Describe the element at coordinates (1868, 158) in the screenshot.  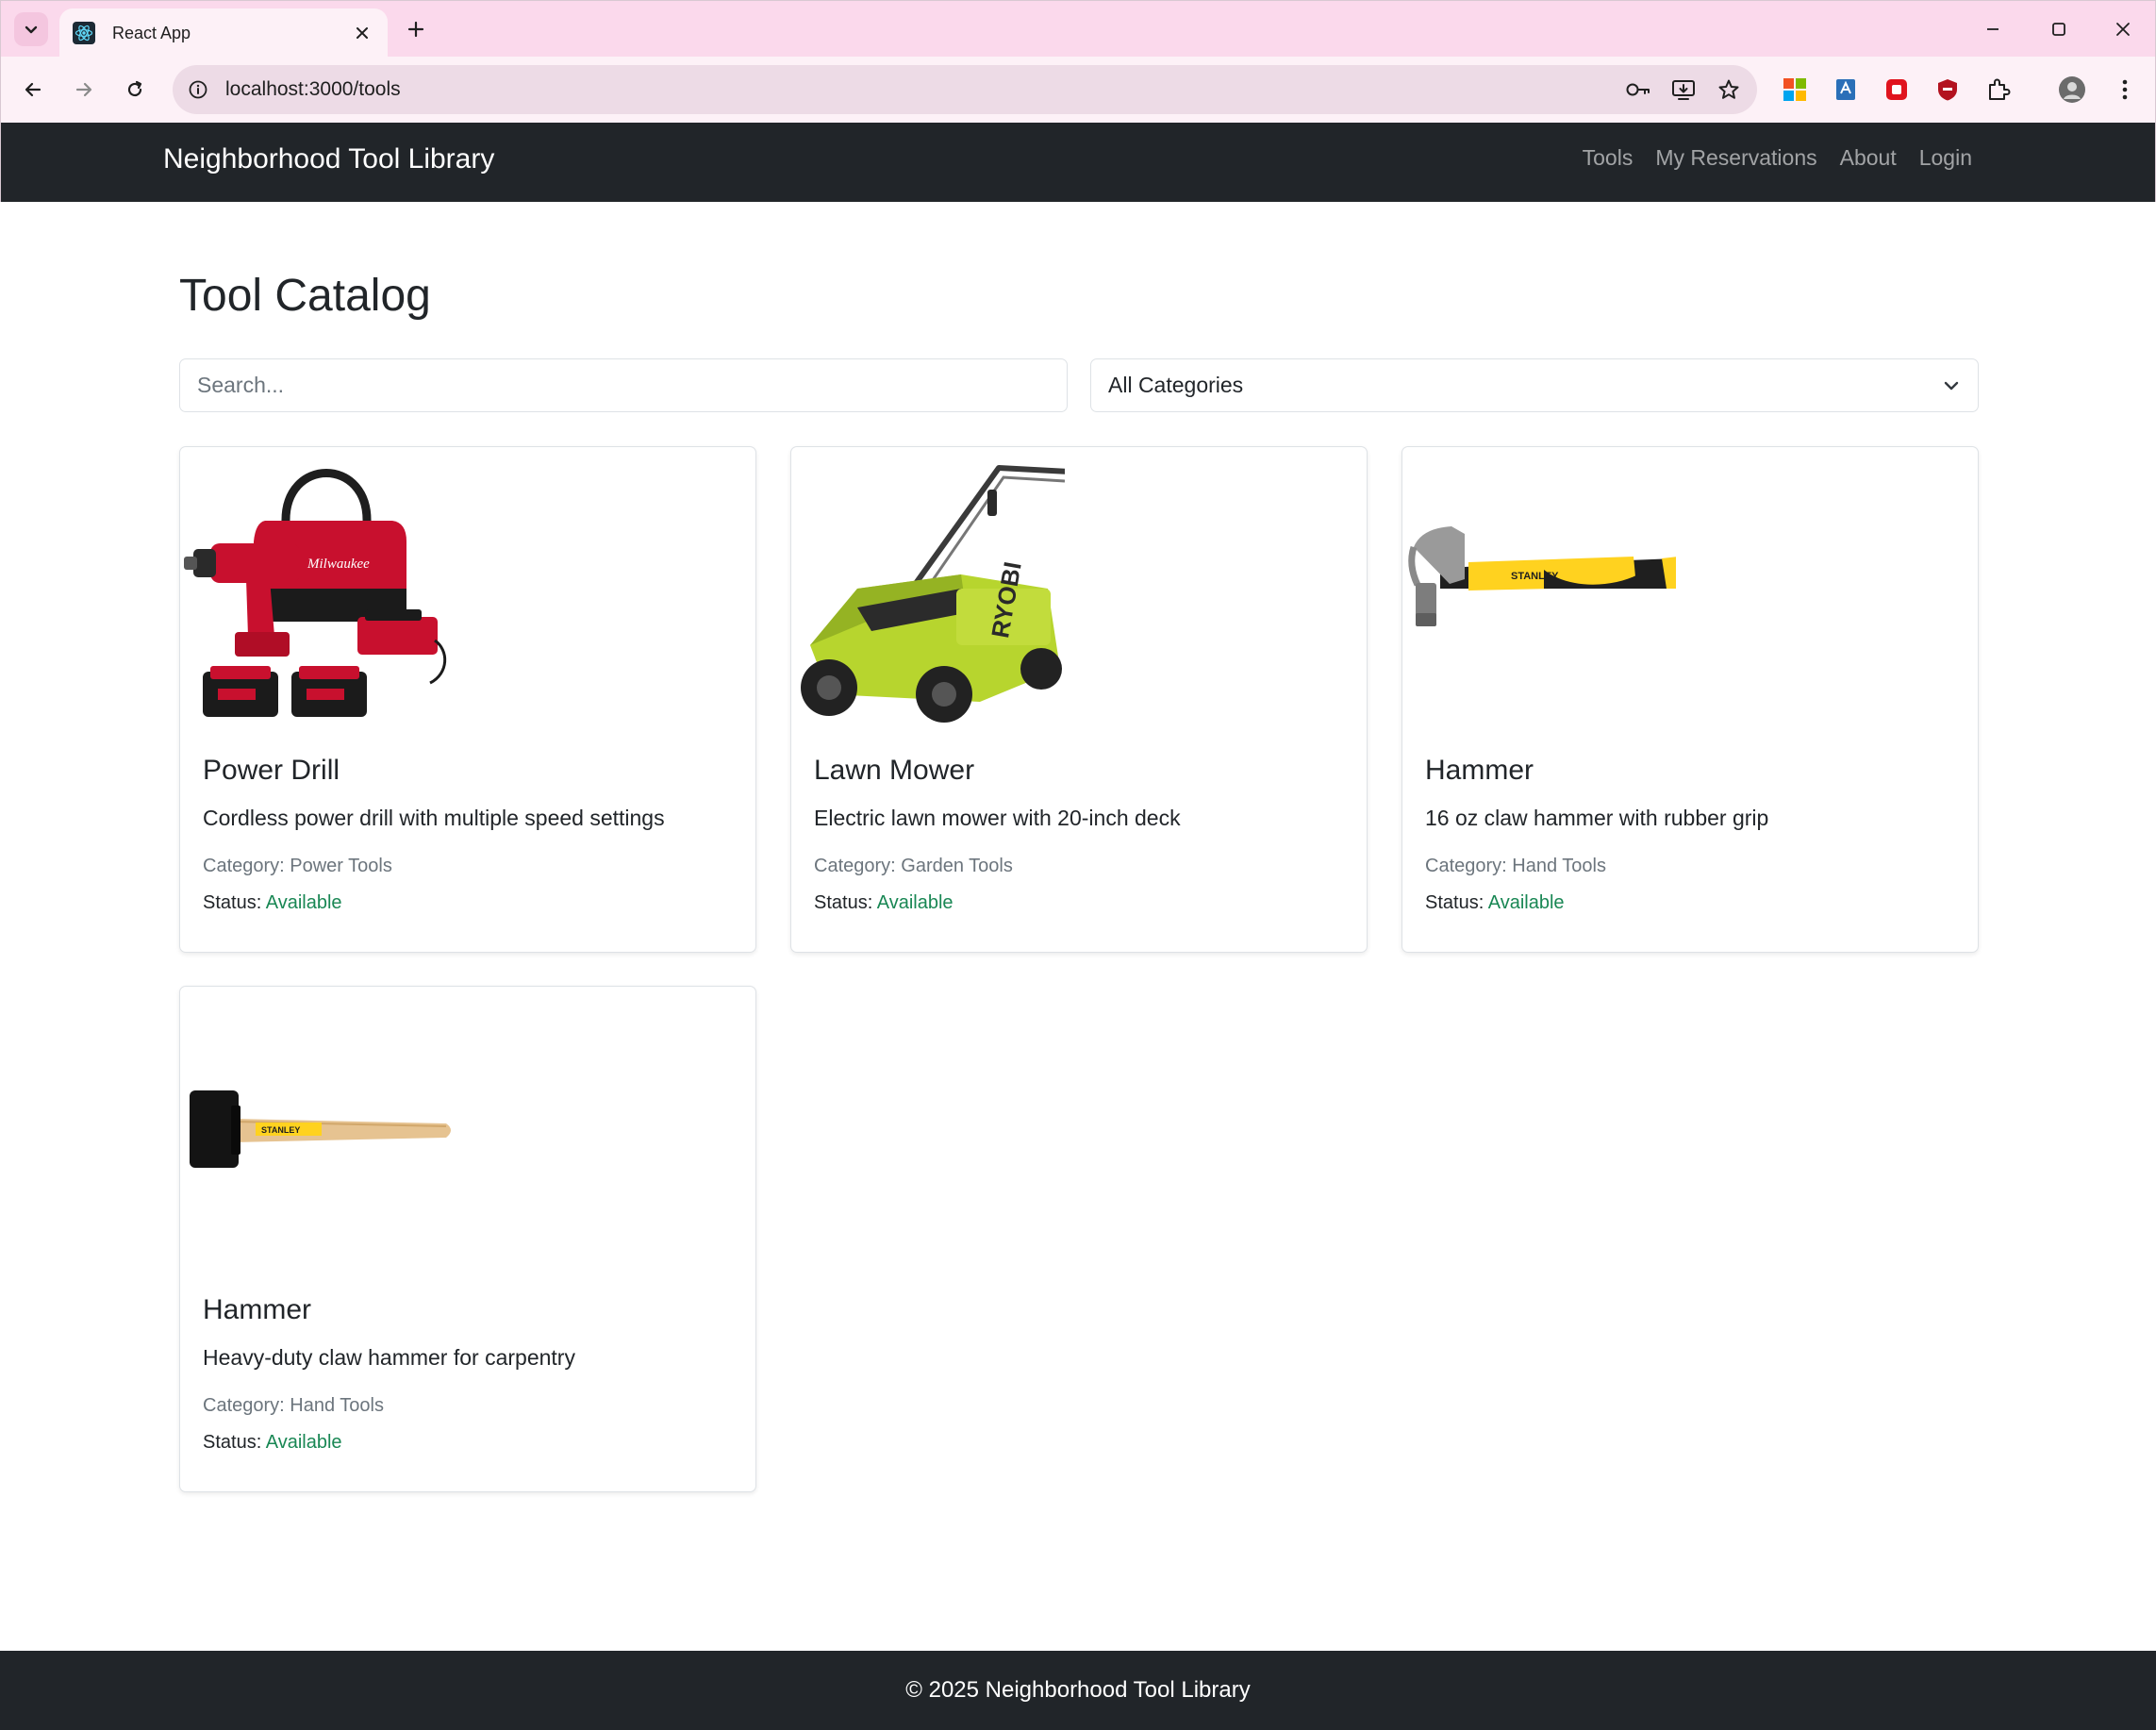
I see `nav-link-about: About` at that location.